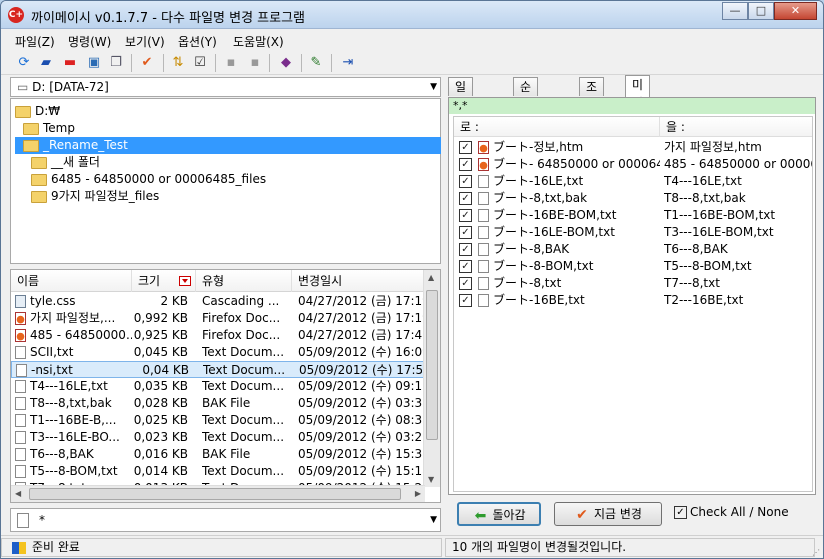 Image resolution: width=824 pixels, height=559 pixels. What do you see at coordinates (526, 112) in the screenshot?
I see `tab-sequential: 순차 변경` at bounding box center [526, 112].